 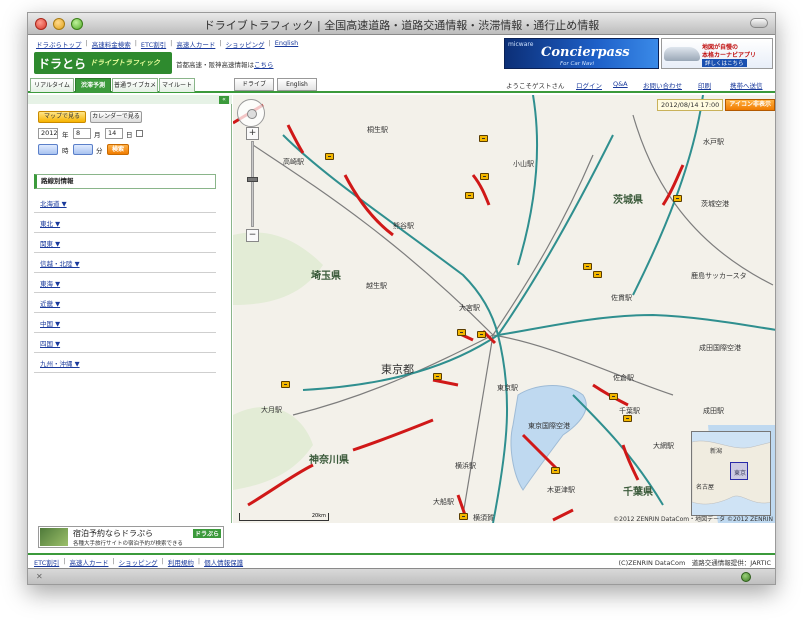 I want to click on minute-stepper, so click(x=83, y=149).